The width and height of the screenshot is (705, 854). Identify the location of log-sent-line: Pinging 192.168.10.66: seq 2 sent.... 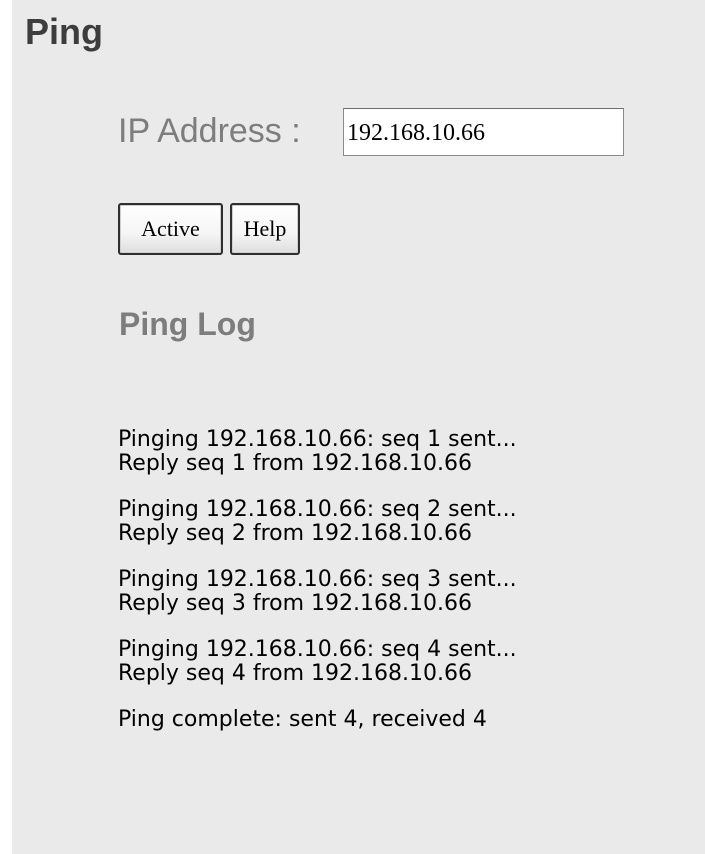
(317, 509).